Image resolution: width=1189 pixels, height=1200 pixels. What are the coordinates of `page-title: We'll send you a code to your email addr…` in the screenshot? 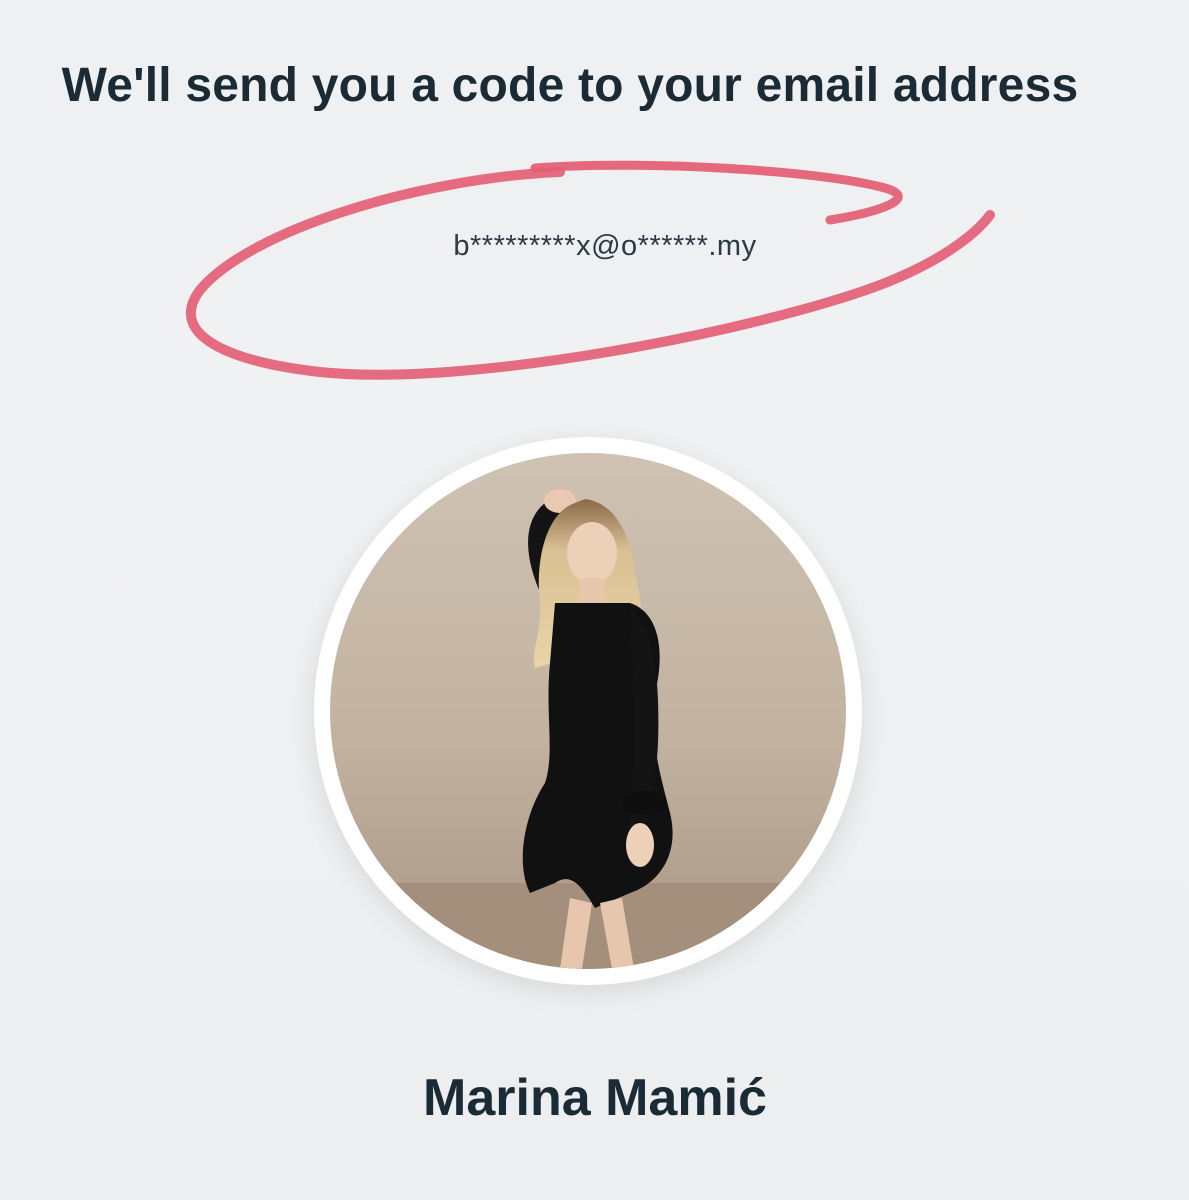 It's located at (570, 85).